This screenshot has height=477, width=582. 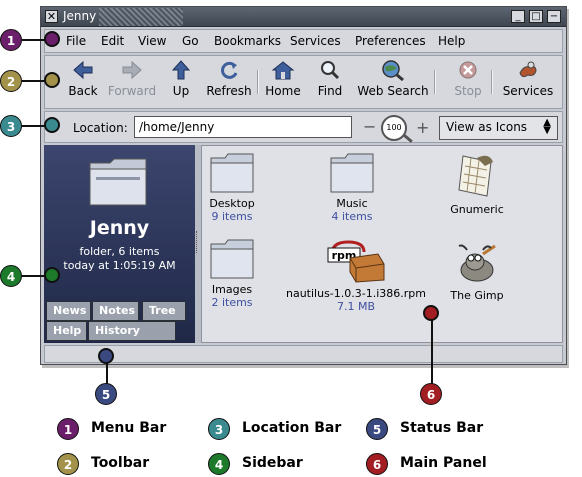 What do you see at coordinates (66, 331) in the screenshot?
I see `tab-help: Help` at bounding box center [66, 331].